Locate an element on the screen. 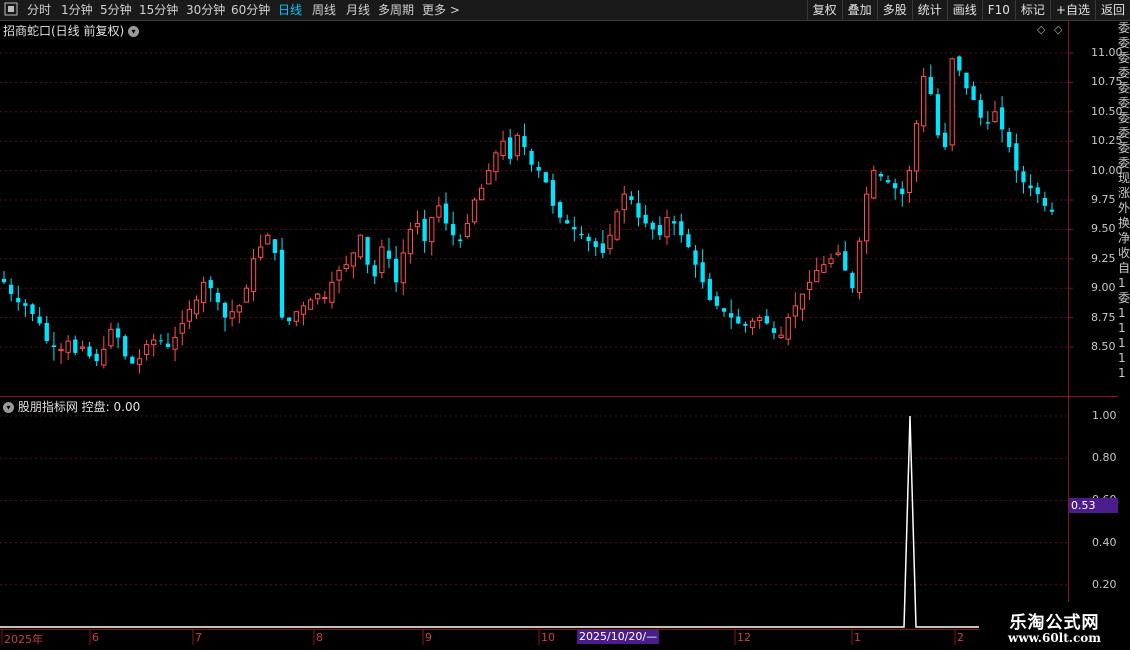 This screenshot has width=1130, height=650. toolbar-button-7: +自选 is located at coordinates (1072, 10).